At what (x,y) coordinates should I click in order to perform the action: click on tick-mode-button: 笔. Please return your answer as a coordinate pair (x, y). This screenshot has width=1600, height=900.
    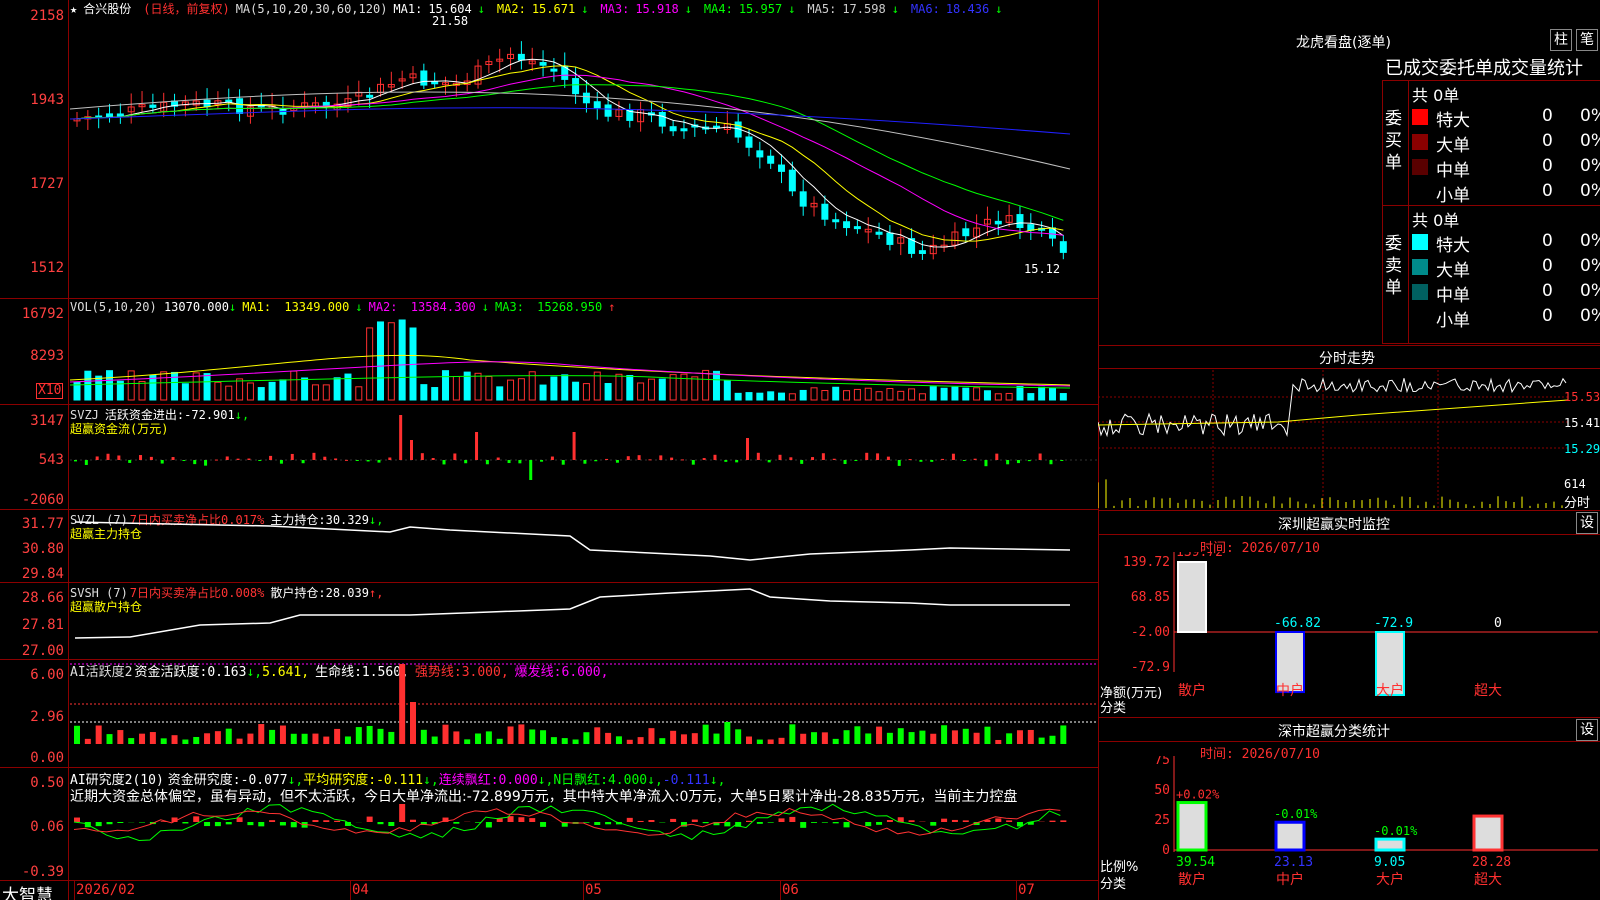
    Looking at the image, I should click on (1587, 40).